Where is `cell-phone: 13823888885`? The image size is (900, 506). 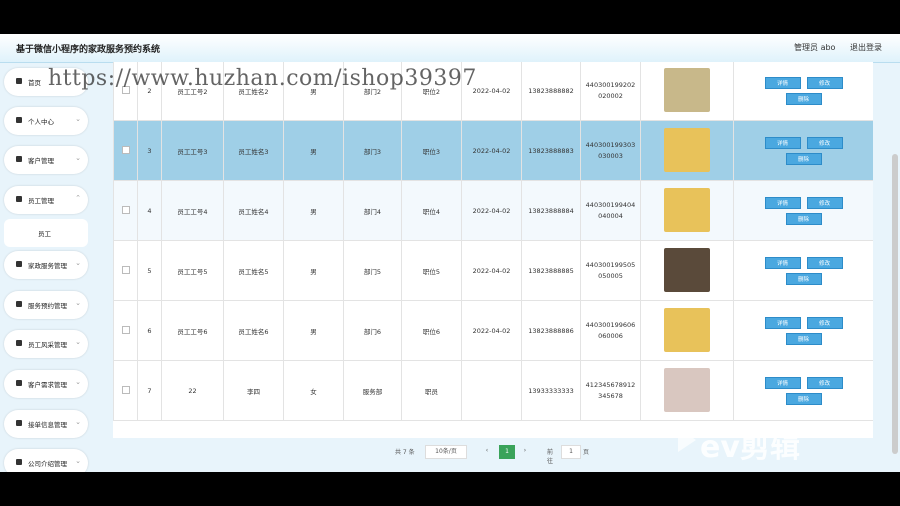 cell-phone: 13823888885 is located at coordinates (551, 270).